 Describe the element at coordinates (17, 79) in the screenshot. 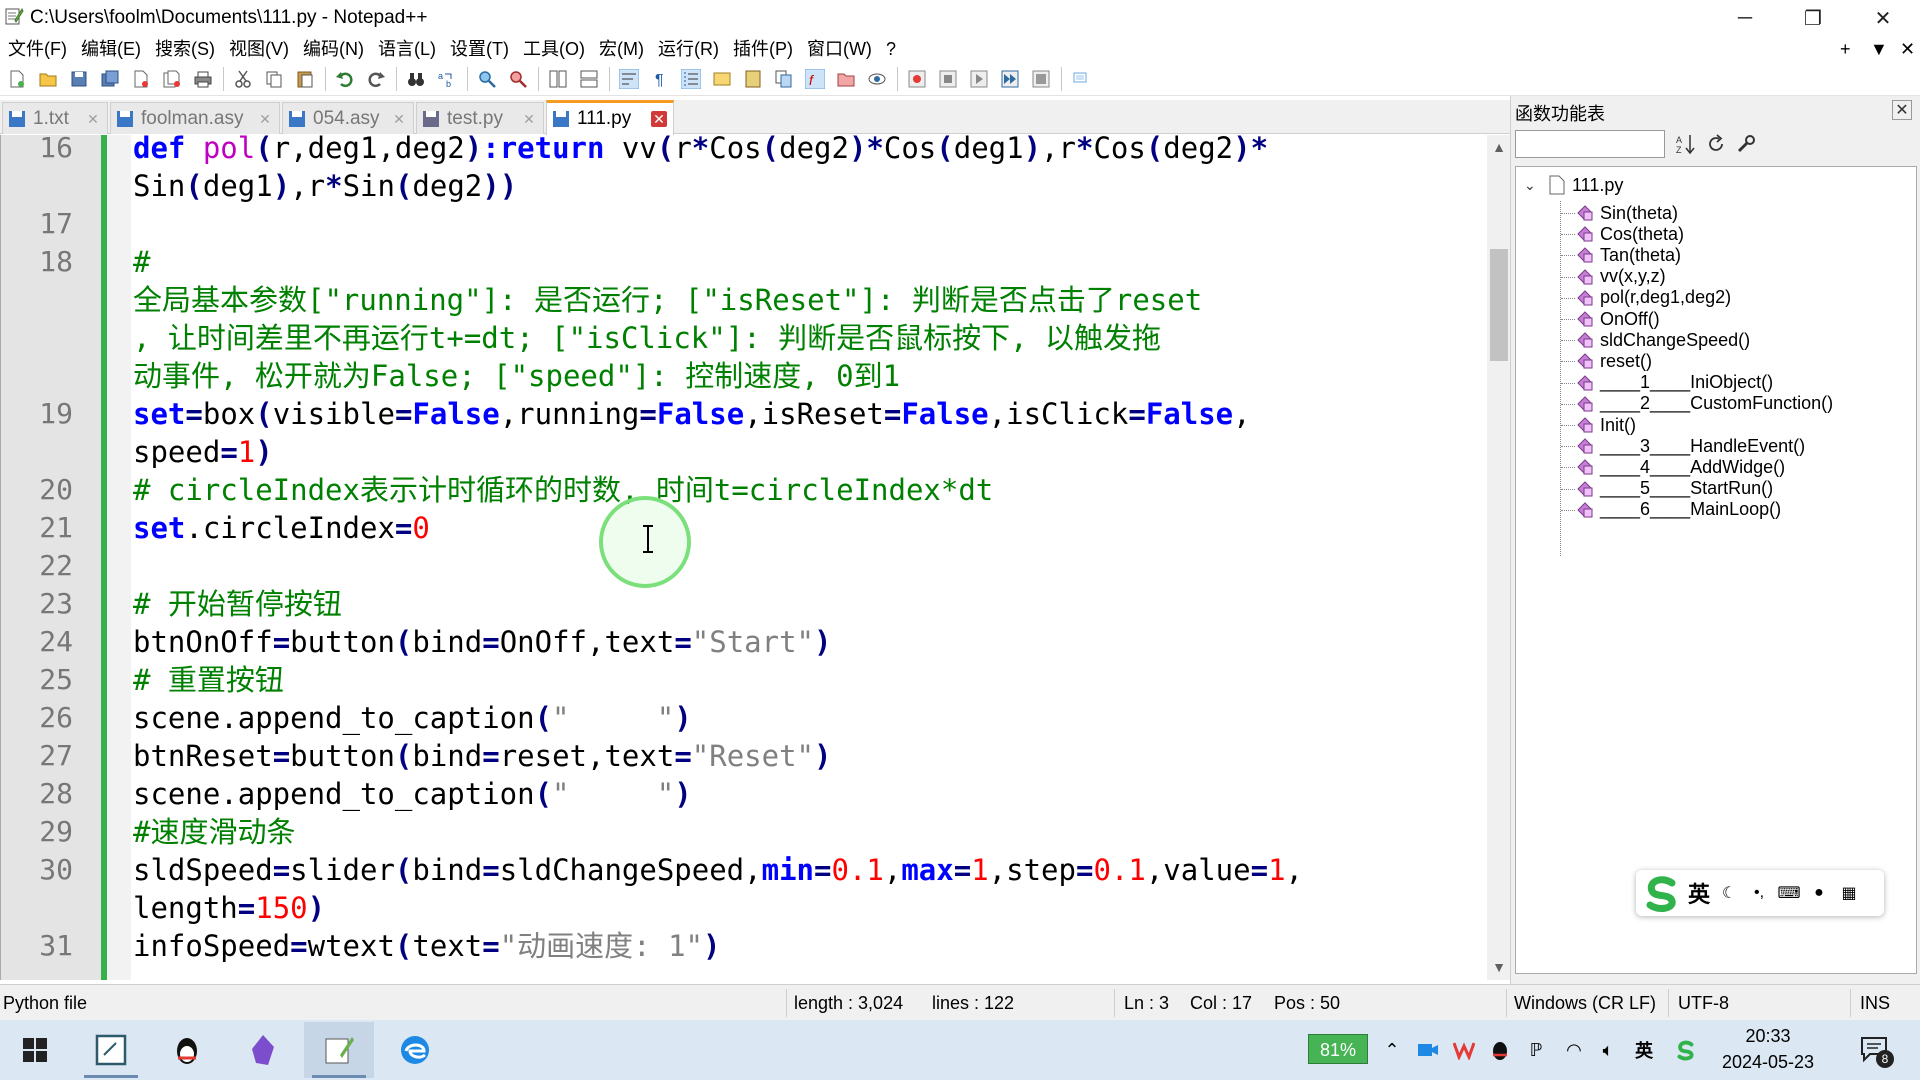

I see `new-file-button` at that location.